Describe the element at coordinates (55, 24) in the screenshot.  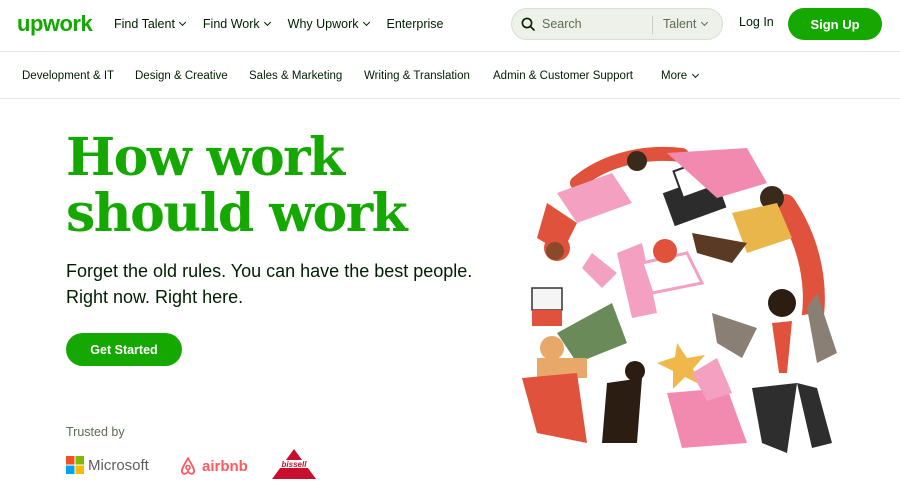
I see `upwork-logo: upwork` at that location.